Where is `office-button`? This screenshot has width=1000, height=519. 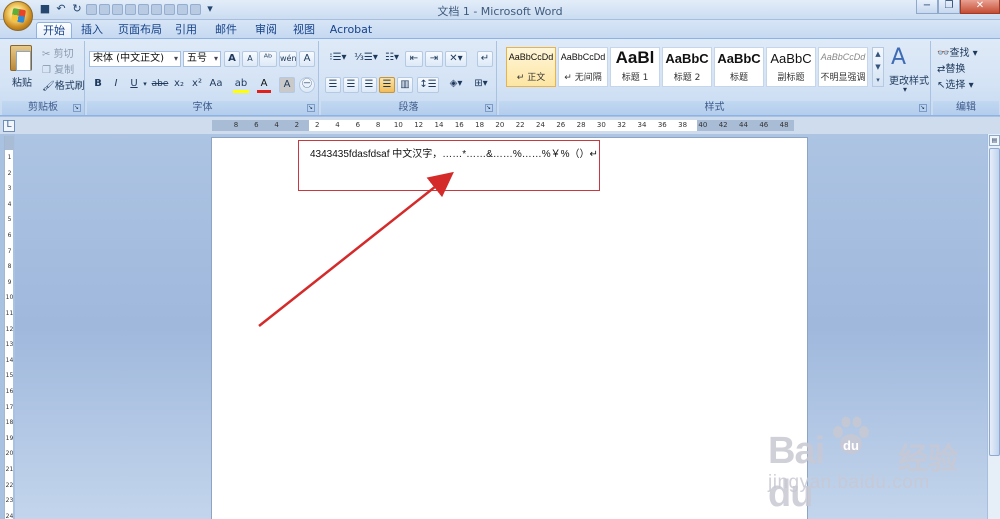
office-button is located at coordinates (18, 16).